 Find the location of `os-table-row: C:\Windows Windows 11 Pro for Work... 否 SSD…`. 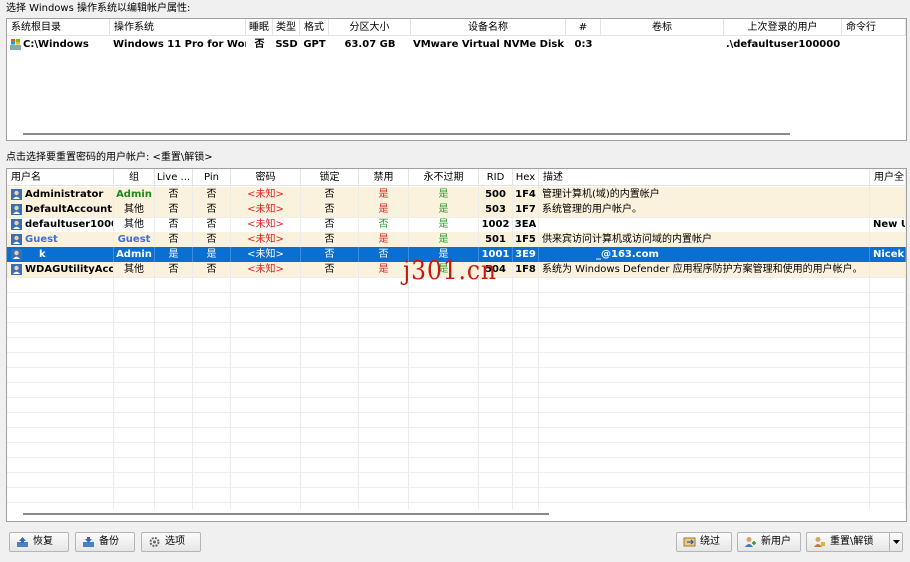

os-table-row: C:\Windows Windows 11 Pro for Work... 否 SSD… is located at coordinates (456, 44).